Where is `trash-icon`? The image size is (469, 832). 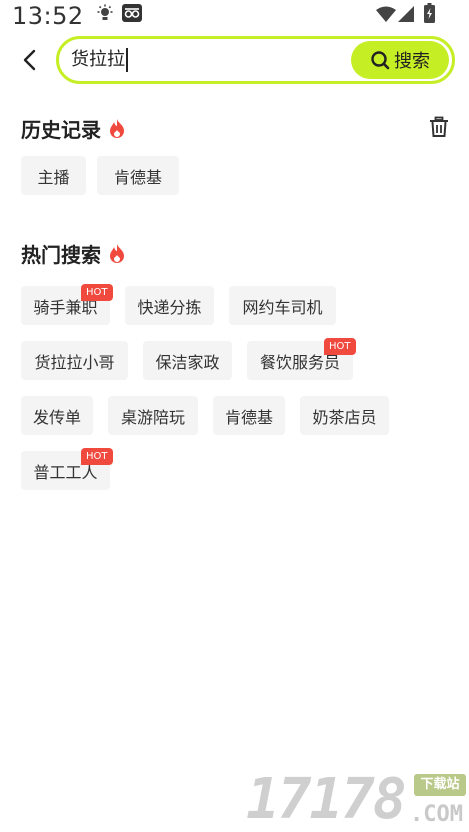
trash-icon is located at coordinates (439, 127).